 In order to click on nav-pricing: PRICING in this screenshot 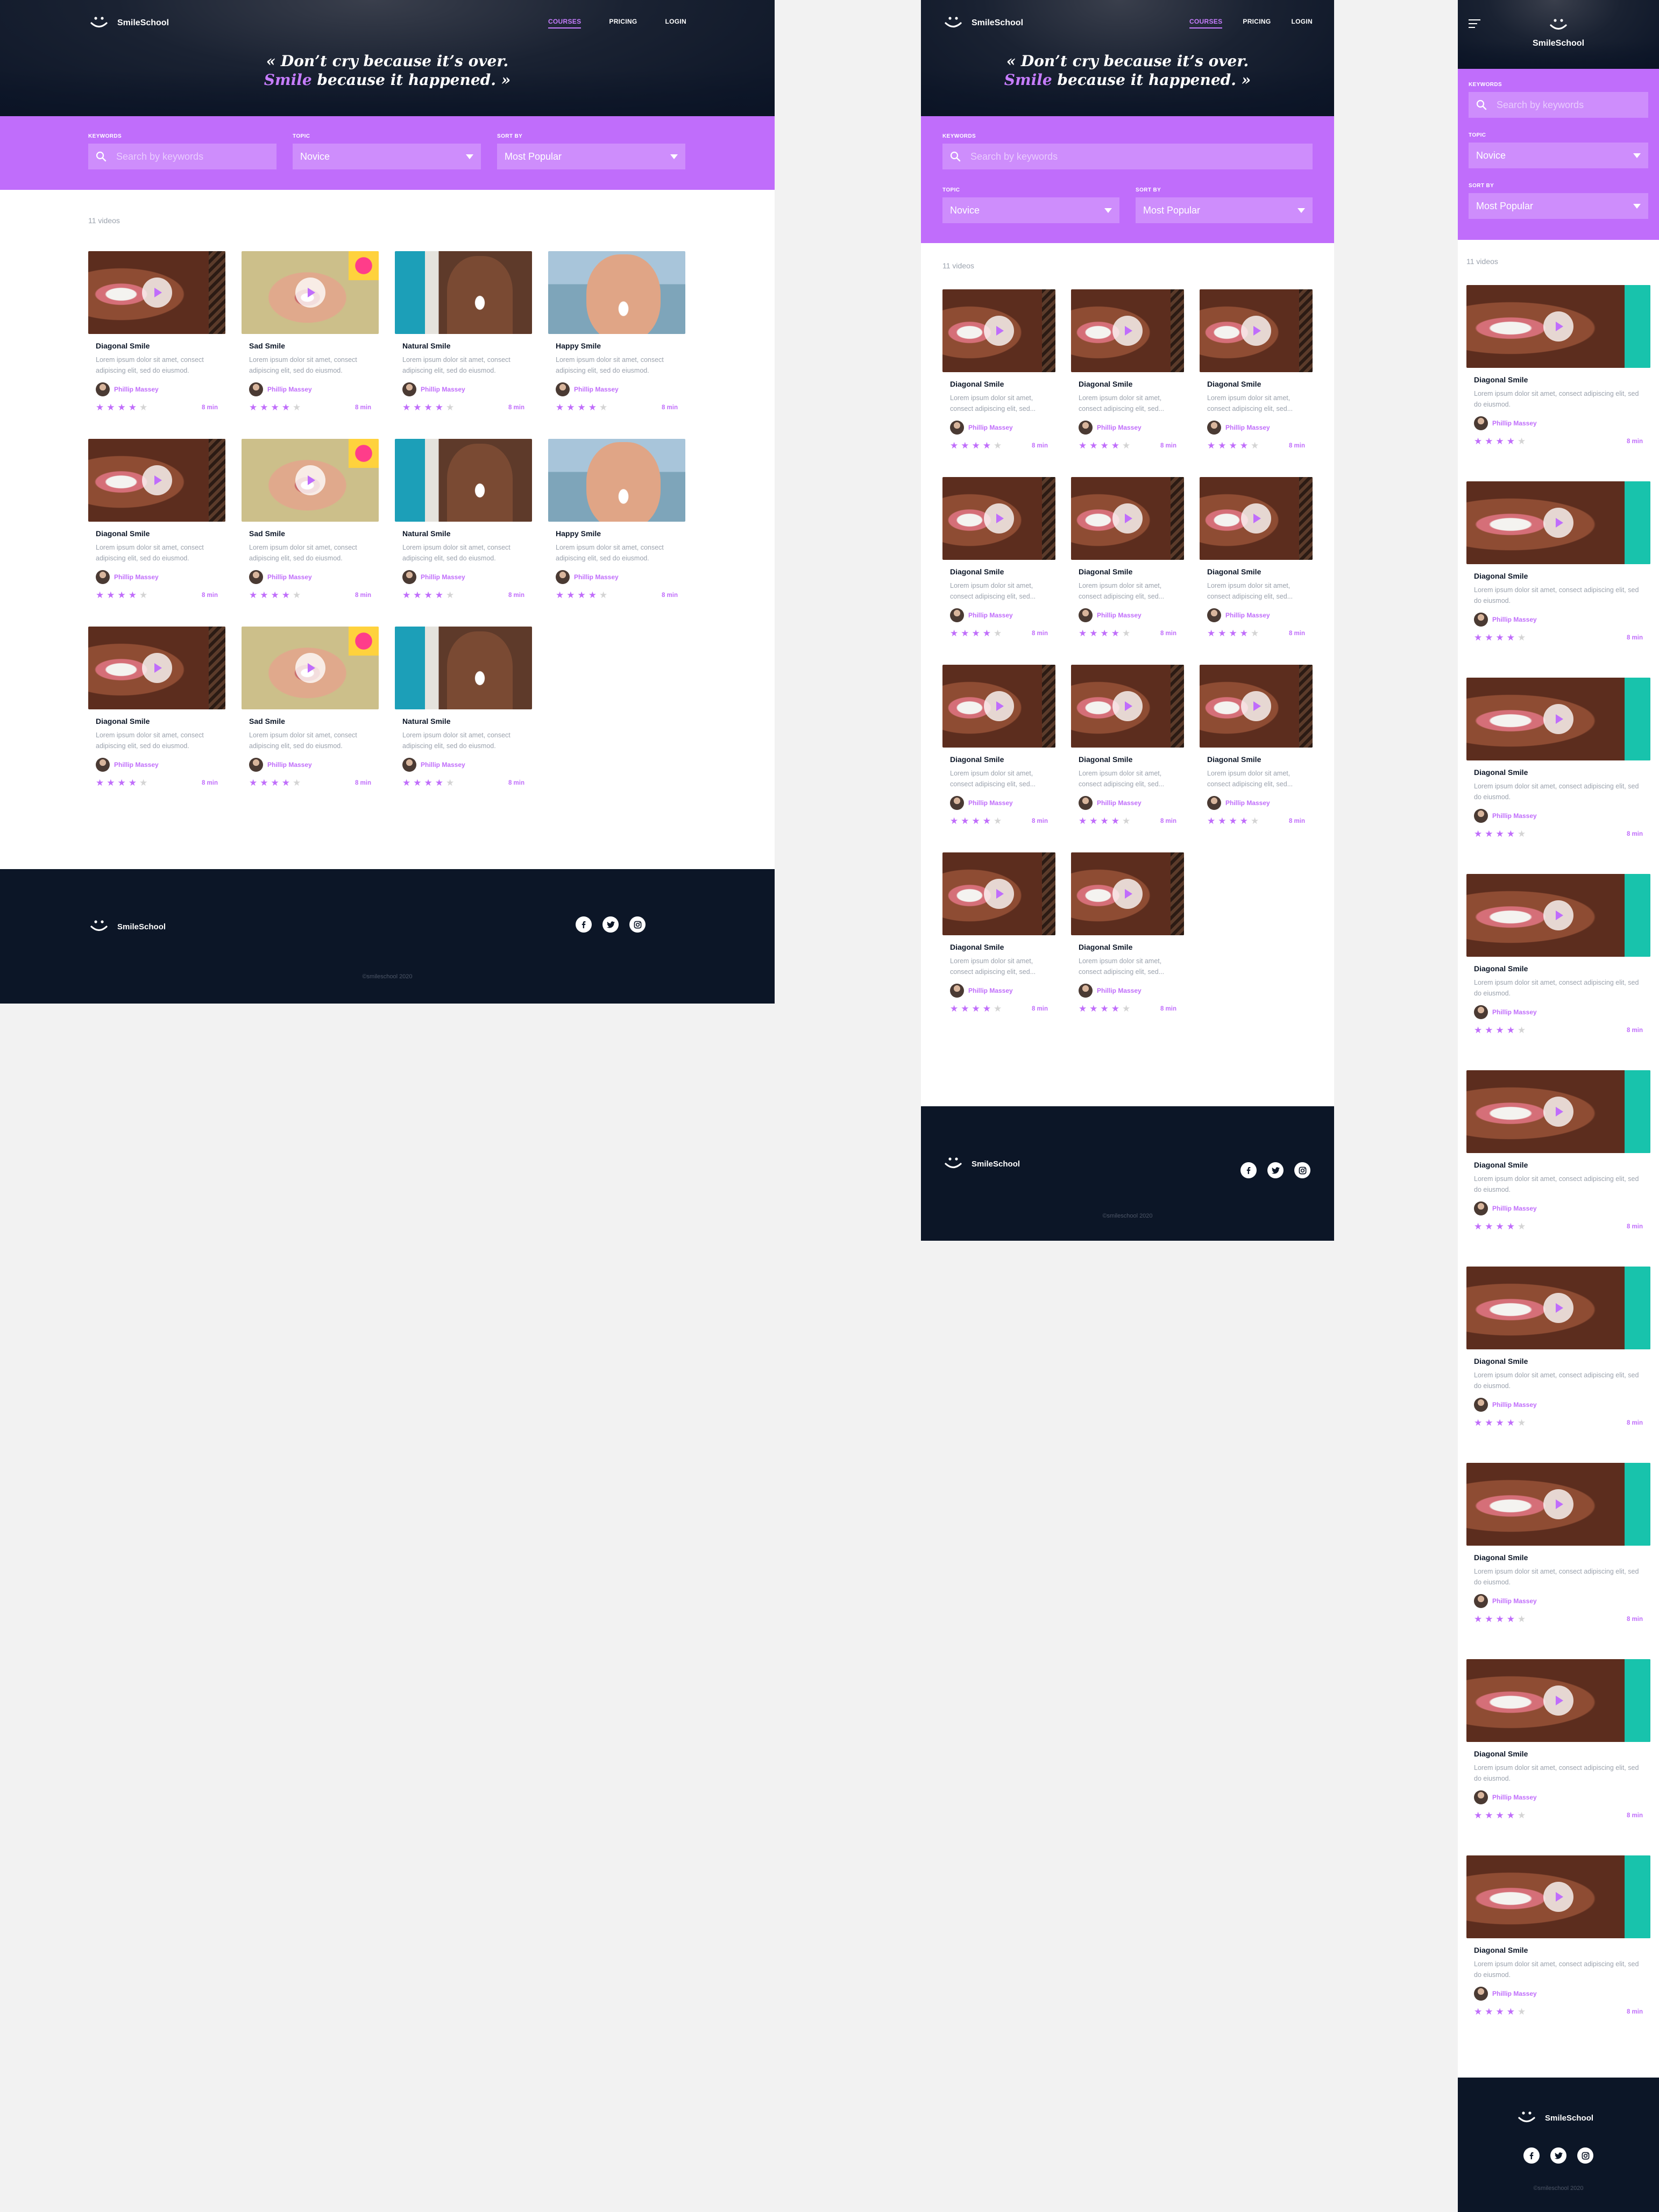, I will do `click(623, 23)`.